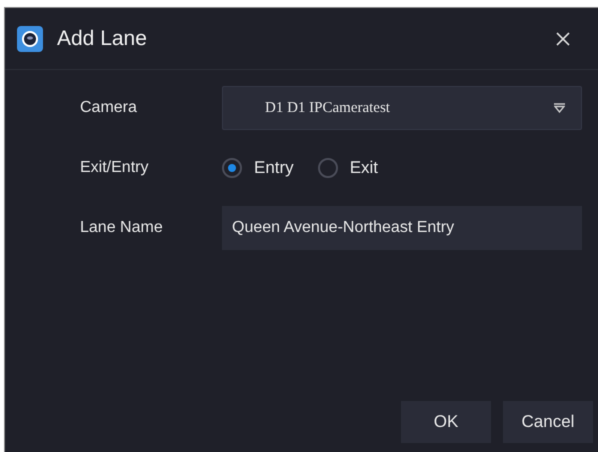 The width and height of the screenshot is (598, 452). Describe the element at coordinates (102, 38) in the screenshot. I see `window-title: Add Lane` at that location.